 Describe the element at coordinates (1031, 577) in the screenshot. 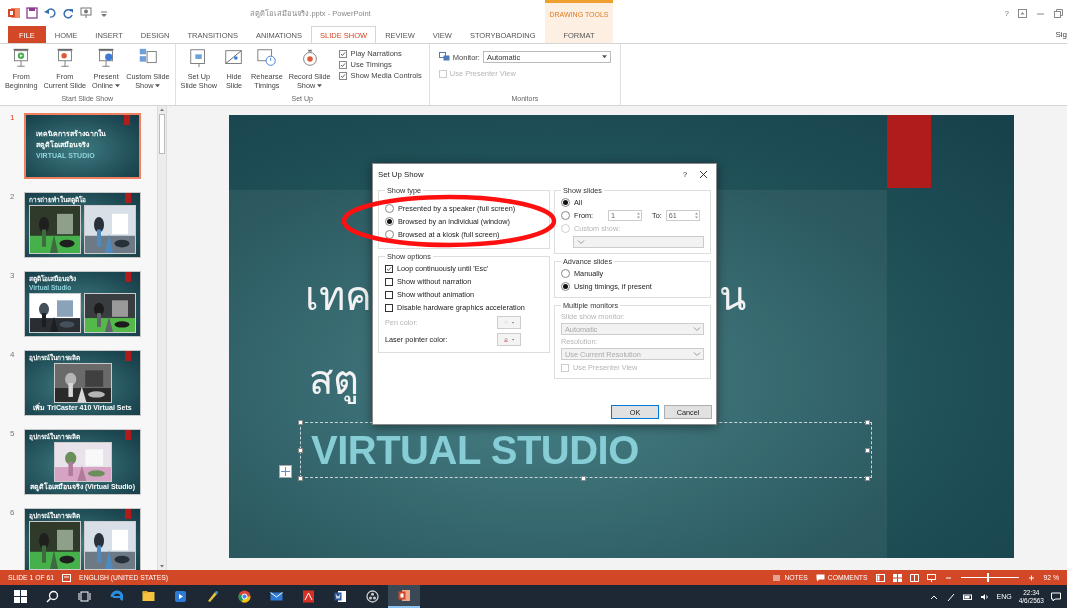

I see `zoom-in-icon` at that location.